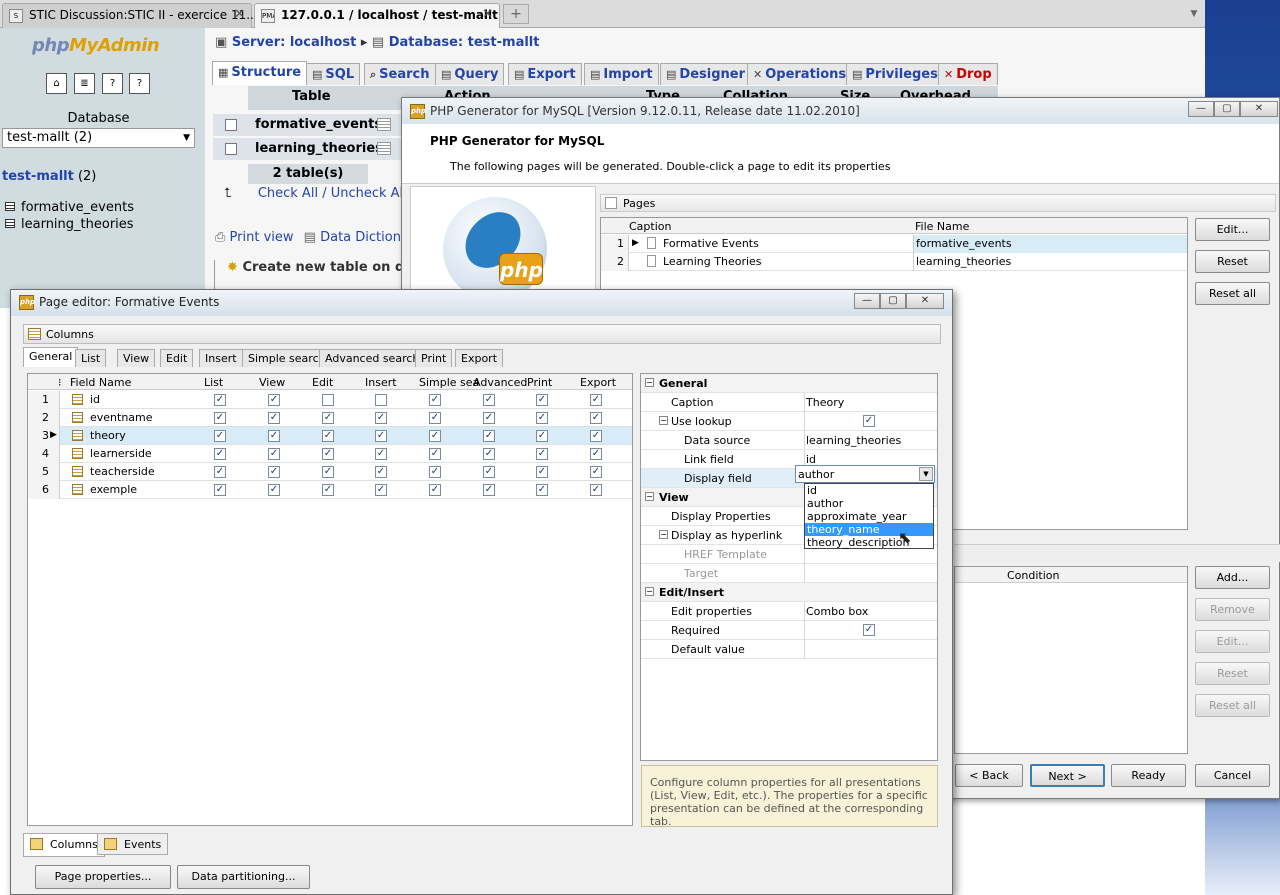 This screenshot has width=1280, height=895. Describe the element at coordinates (1067, 775) in the screenshot. I see `next-button: Next >` at that location.